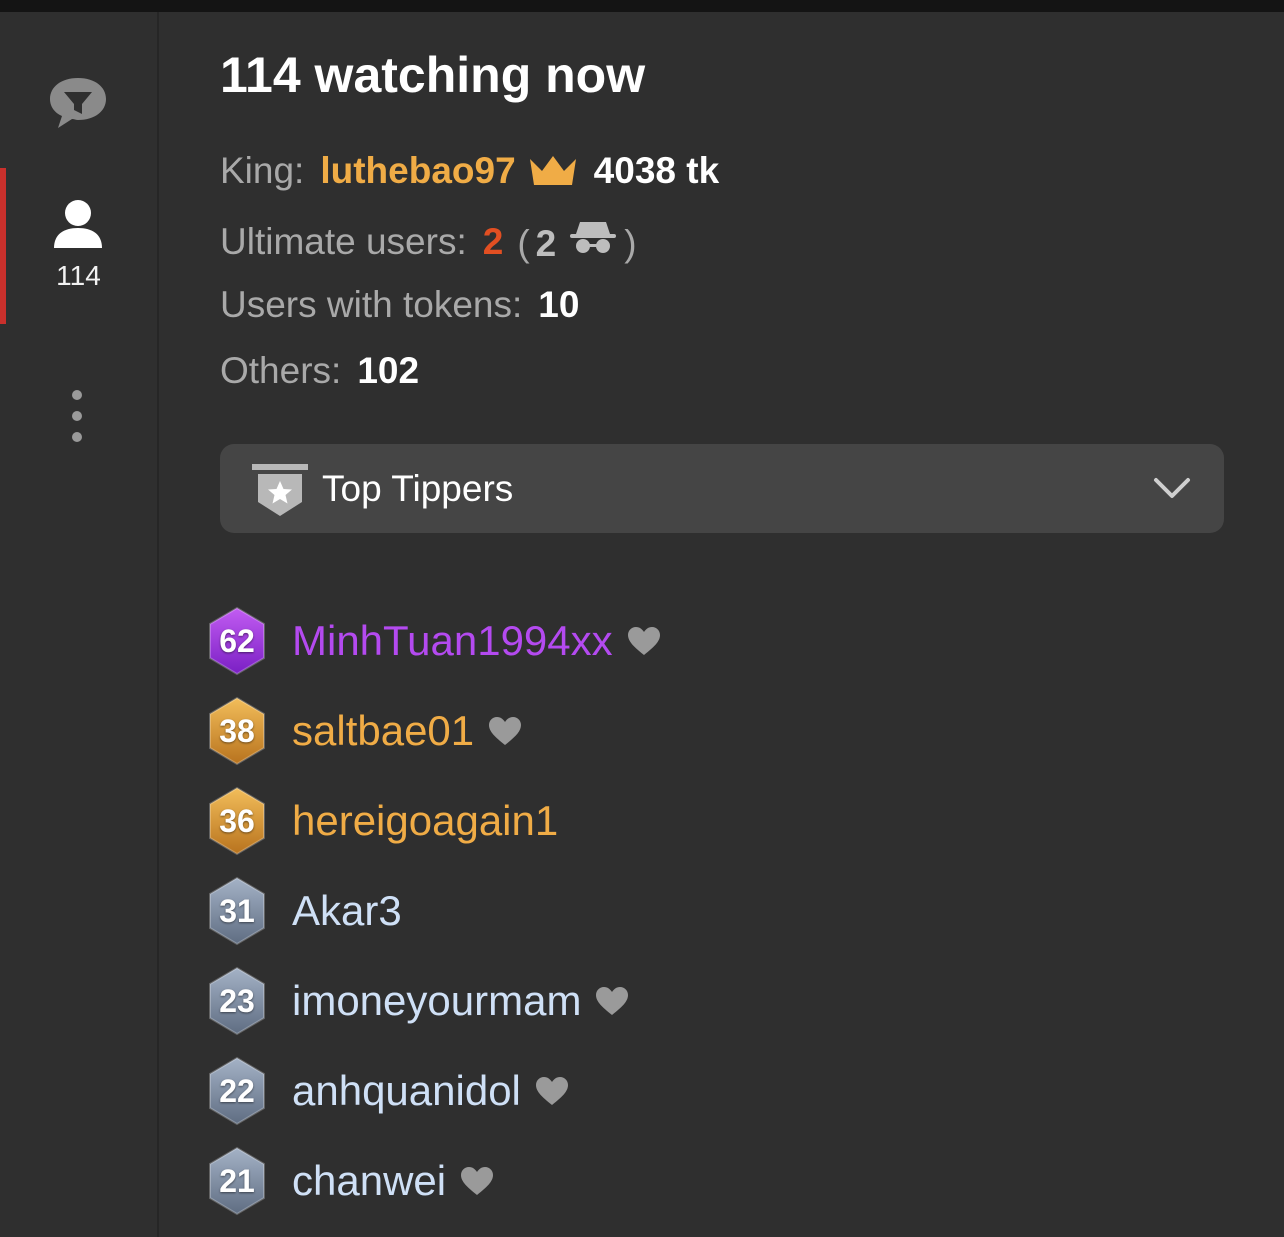 This screenshot has width=1284, height=1237. I want to click on ultimate-row: Ultimate users: 2 (2 ), so click(428, 241).